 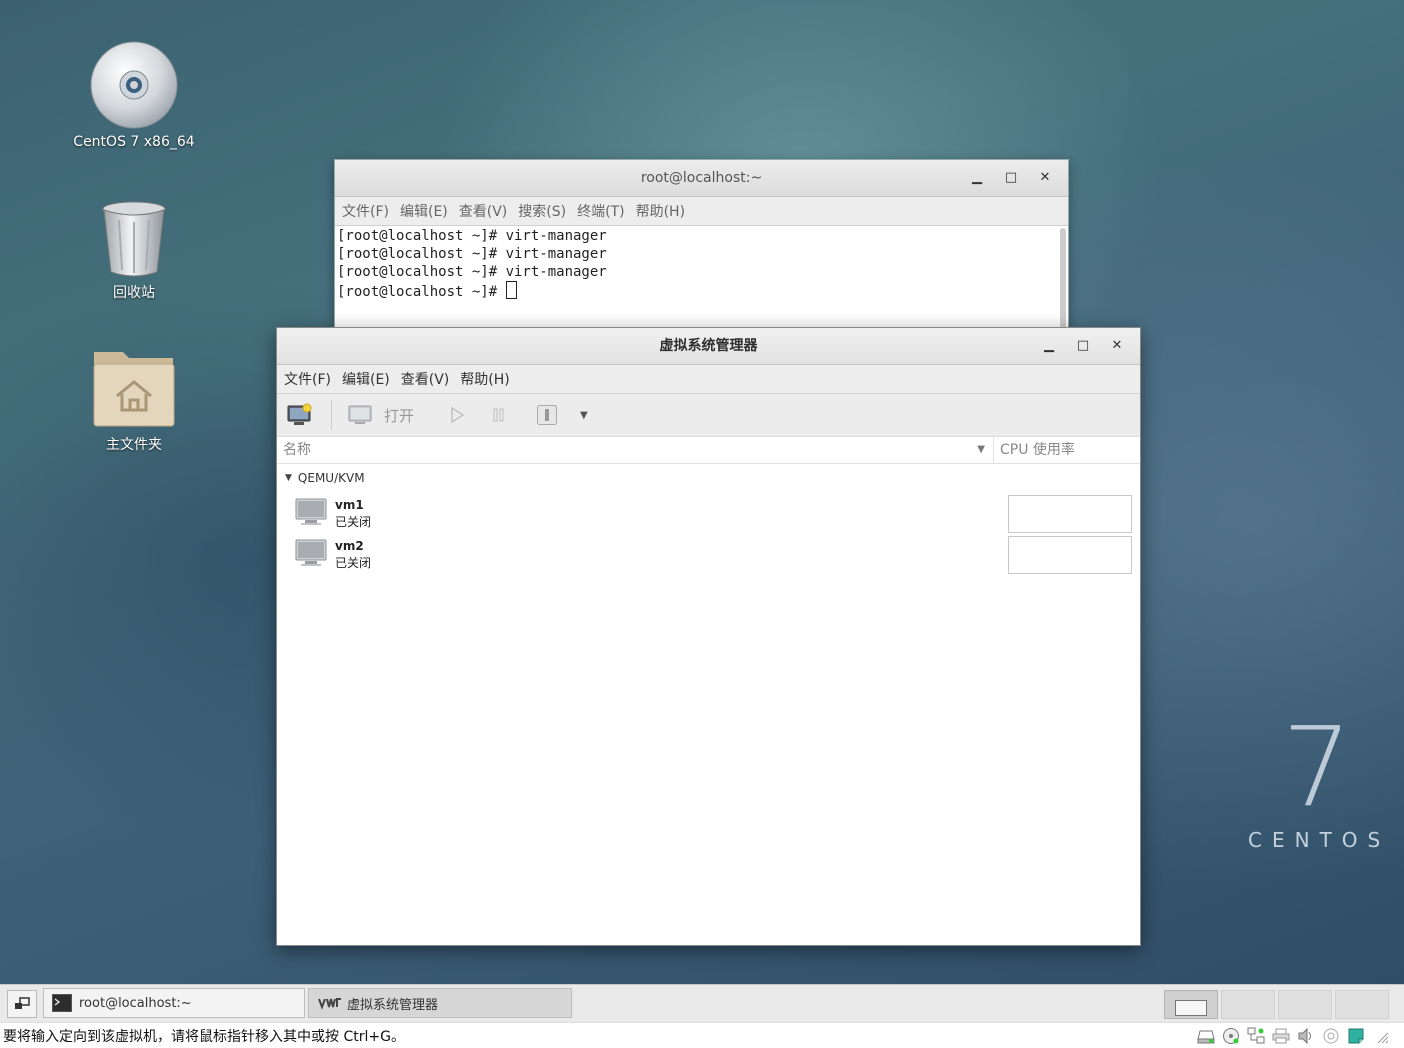 I want to click on terminal-menu-help: 帮助(H), so click(x=663, y=211).